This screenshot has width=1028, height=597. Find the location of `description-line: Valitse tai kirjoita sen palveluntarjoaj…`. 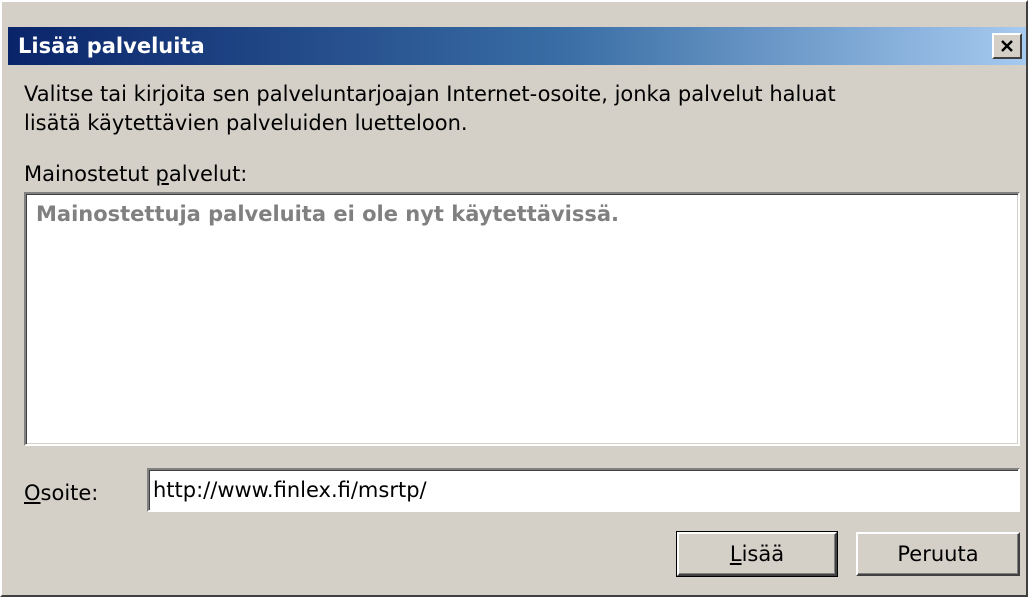

description-line: Valitse tai kirjoita sen palveluntarjoaj… is located at coordinates (430, 94).